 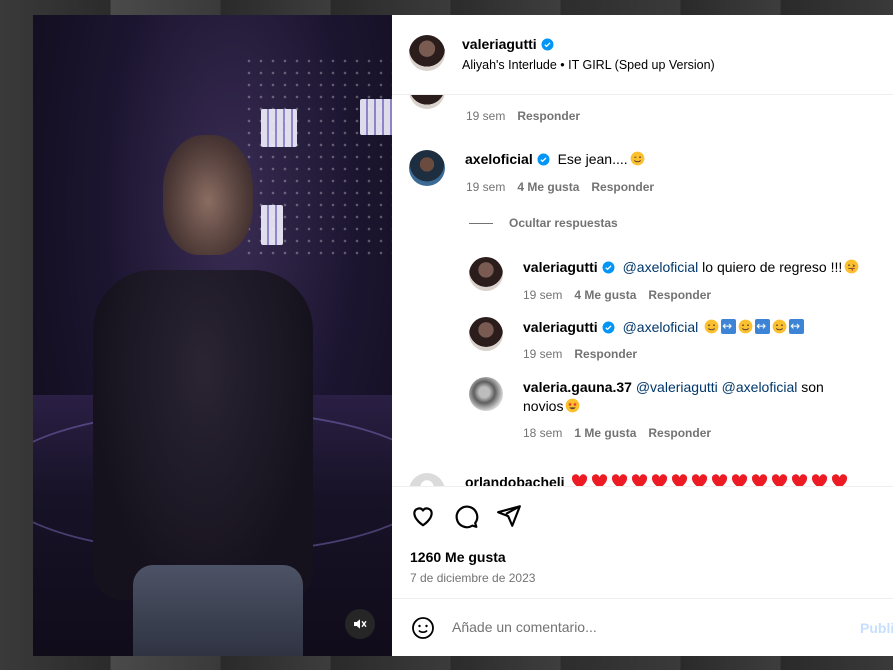 What do you see at coordinates (423, 516) in the screenshot?
I see `heart-icon` at bounding box center [423, 516].